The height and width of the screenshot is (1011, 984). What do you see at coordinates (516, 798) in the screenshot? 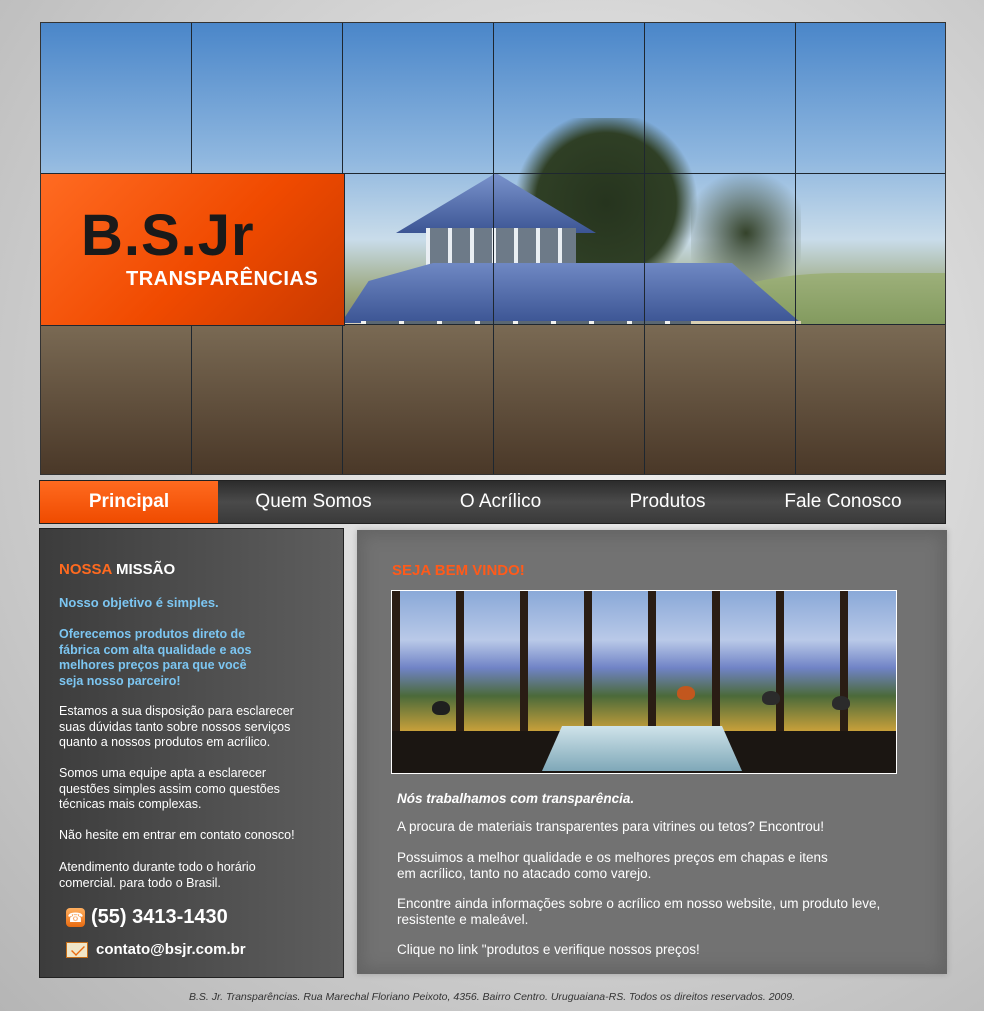
I see `intro-text: Nós trabalhamos com transparência.` at bounding box center [516, 798].